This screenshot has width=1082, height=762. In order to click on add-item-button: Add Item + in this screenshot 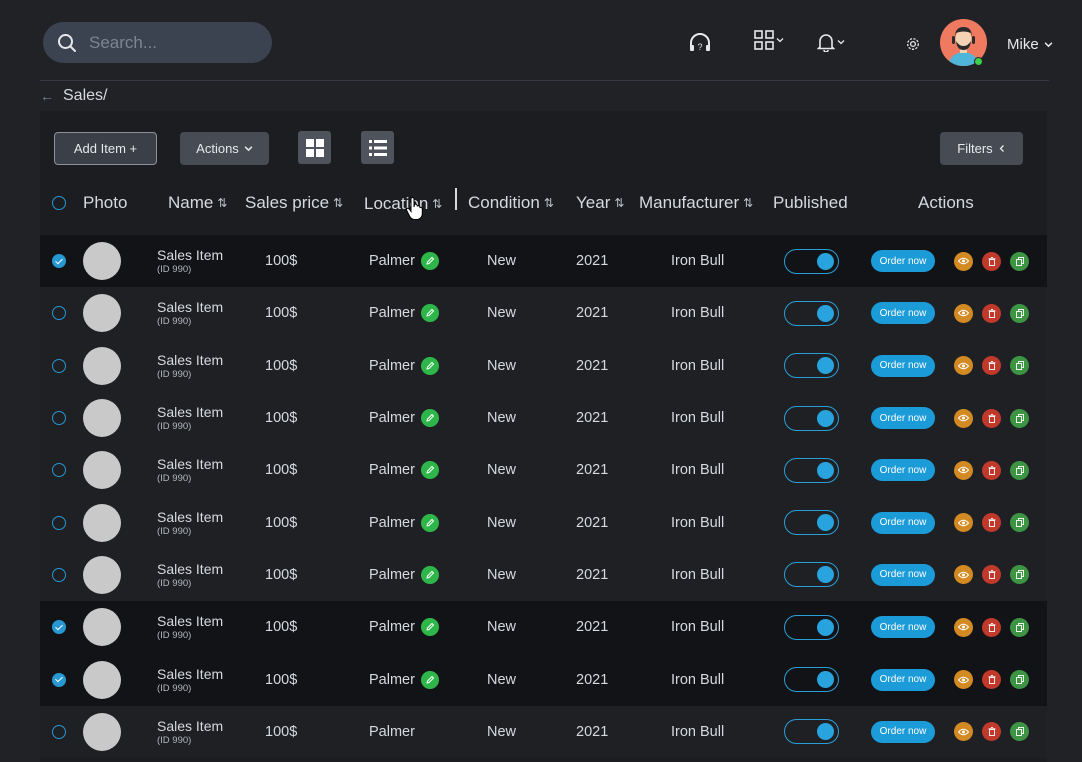, I will do `click(105, 148)`.